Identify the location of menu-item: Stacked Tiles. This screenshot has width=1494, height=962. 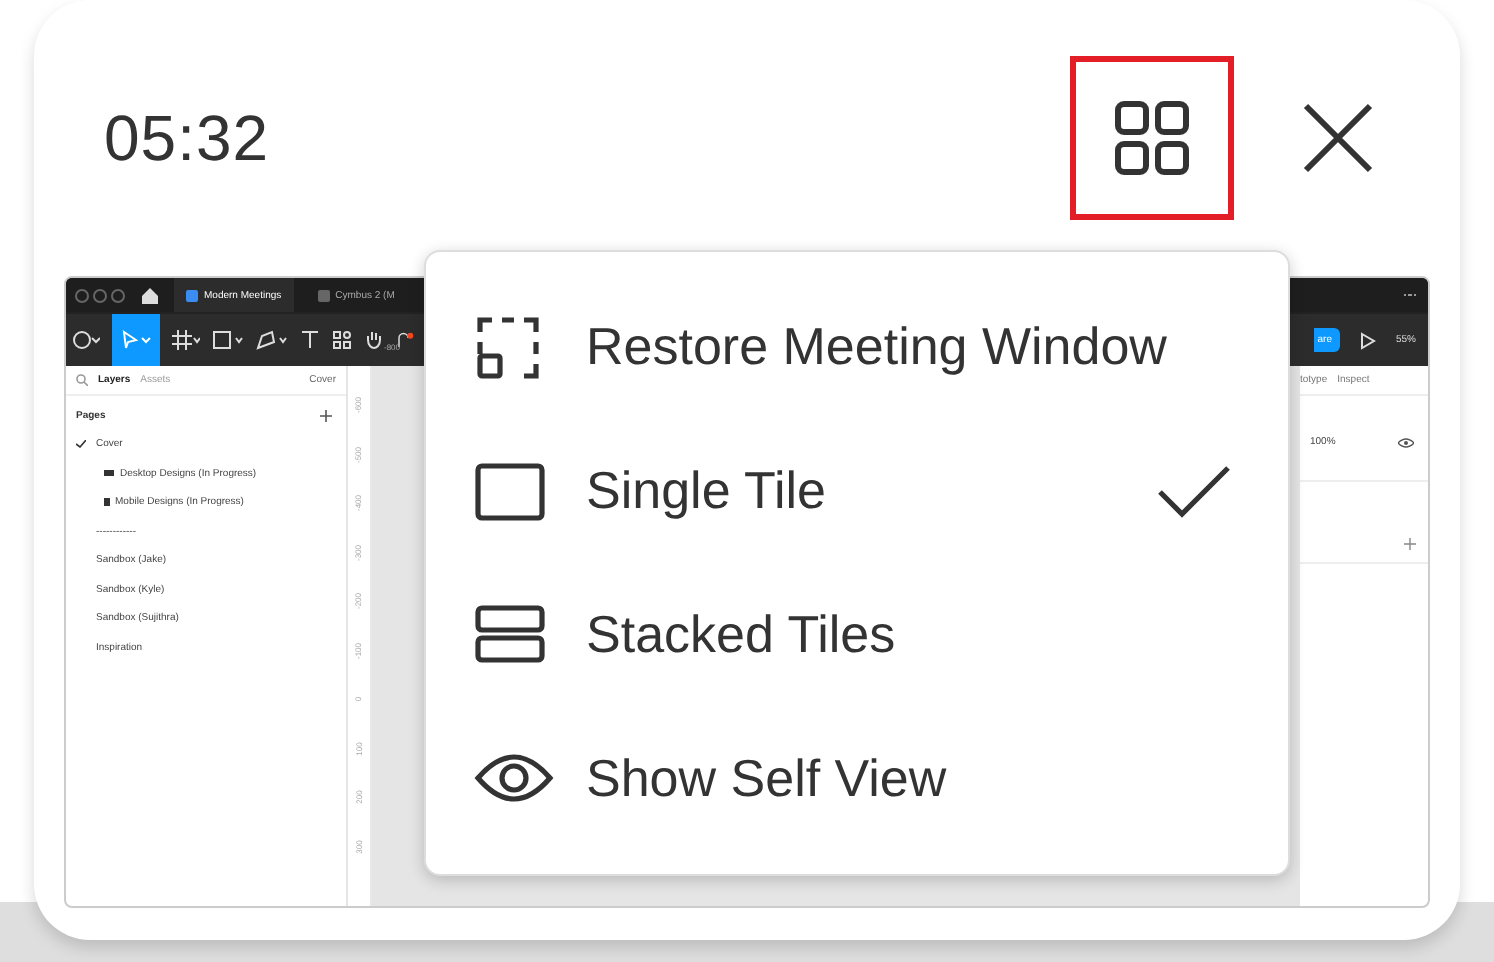
(857, 634).